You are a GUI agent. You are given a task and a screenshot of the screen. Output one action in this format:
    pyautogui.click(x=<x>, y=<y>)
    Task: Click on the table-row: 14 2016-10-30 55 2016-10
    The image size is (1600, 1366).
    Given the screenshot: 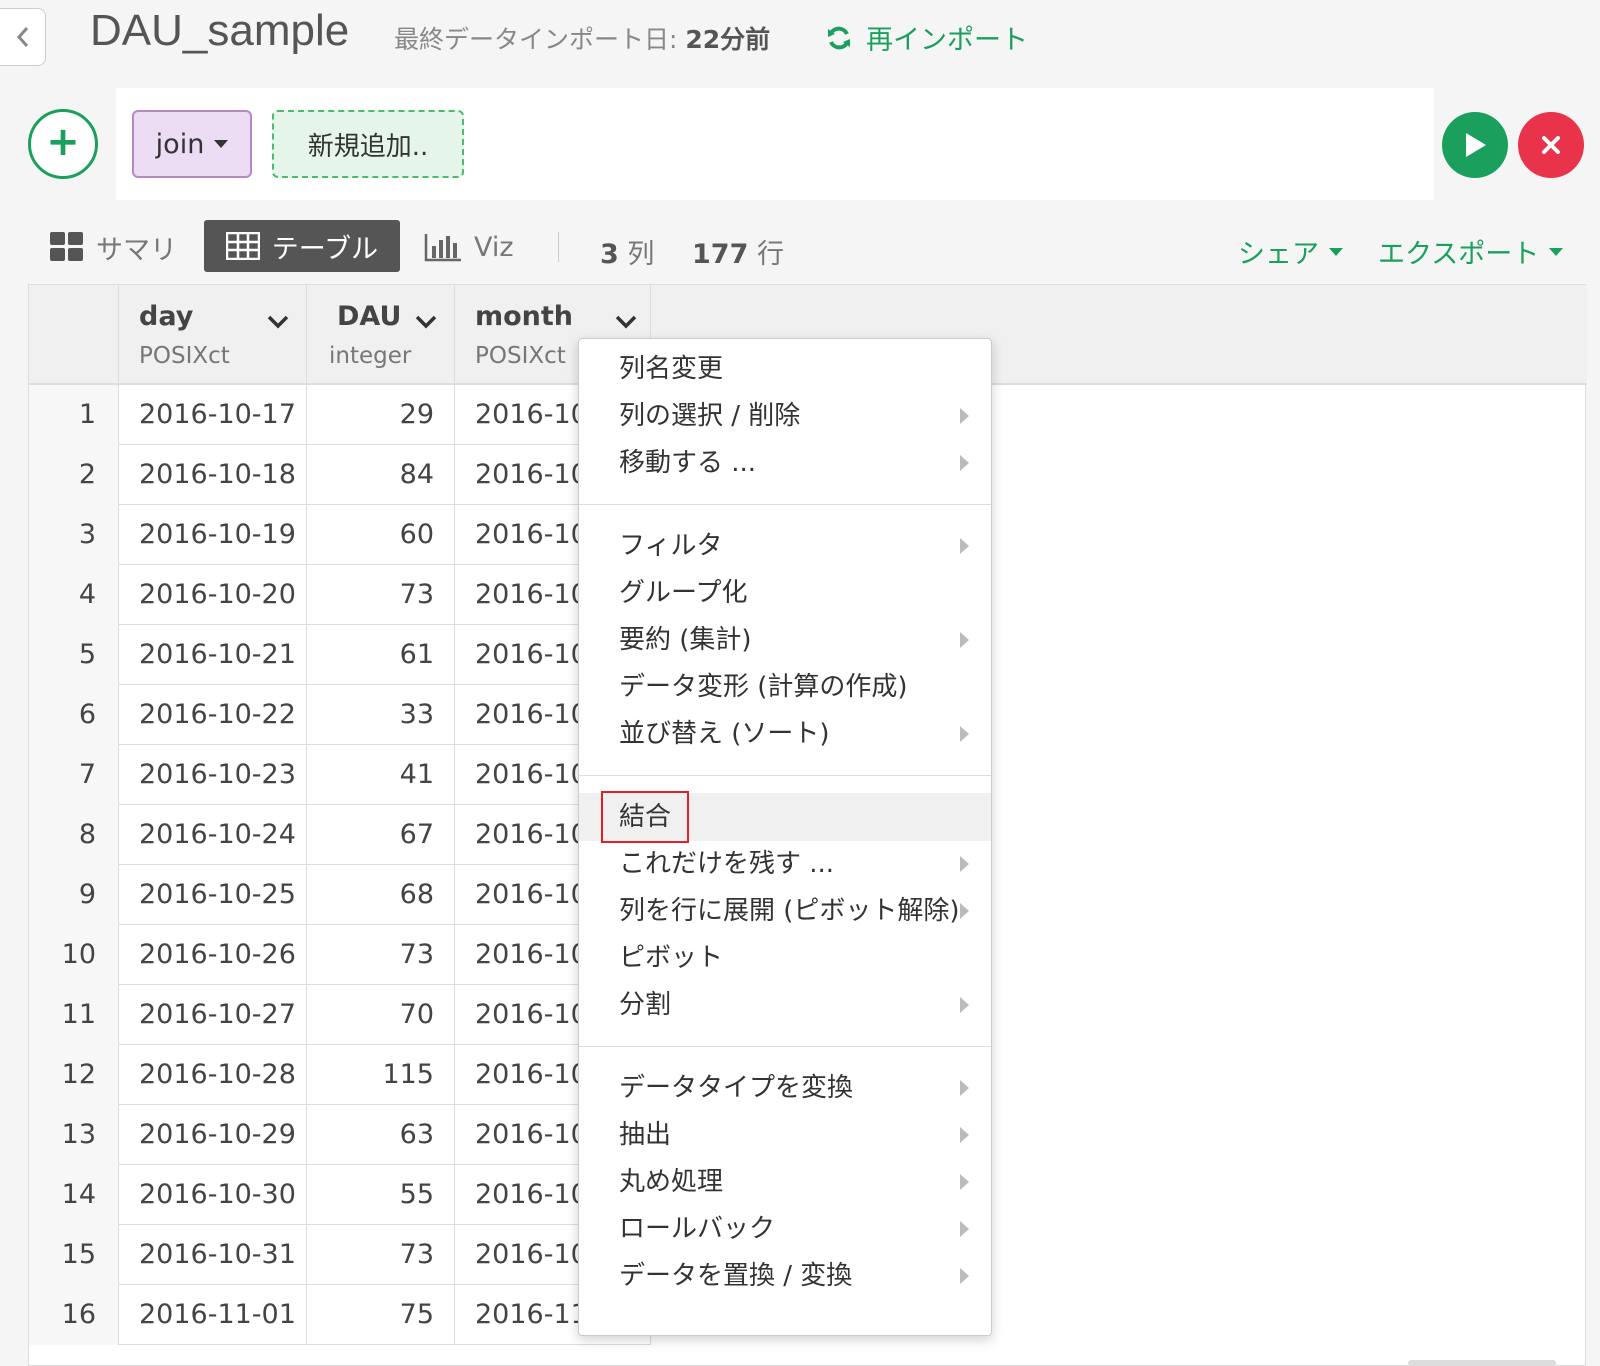 What is the action you would take?
    pyautogui.click(x=340, y=1195)
    